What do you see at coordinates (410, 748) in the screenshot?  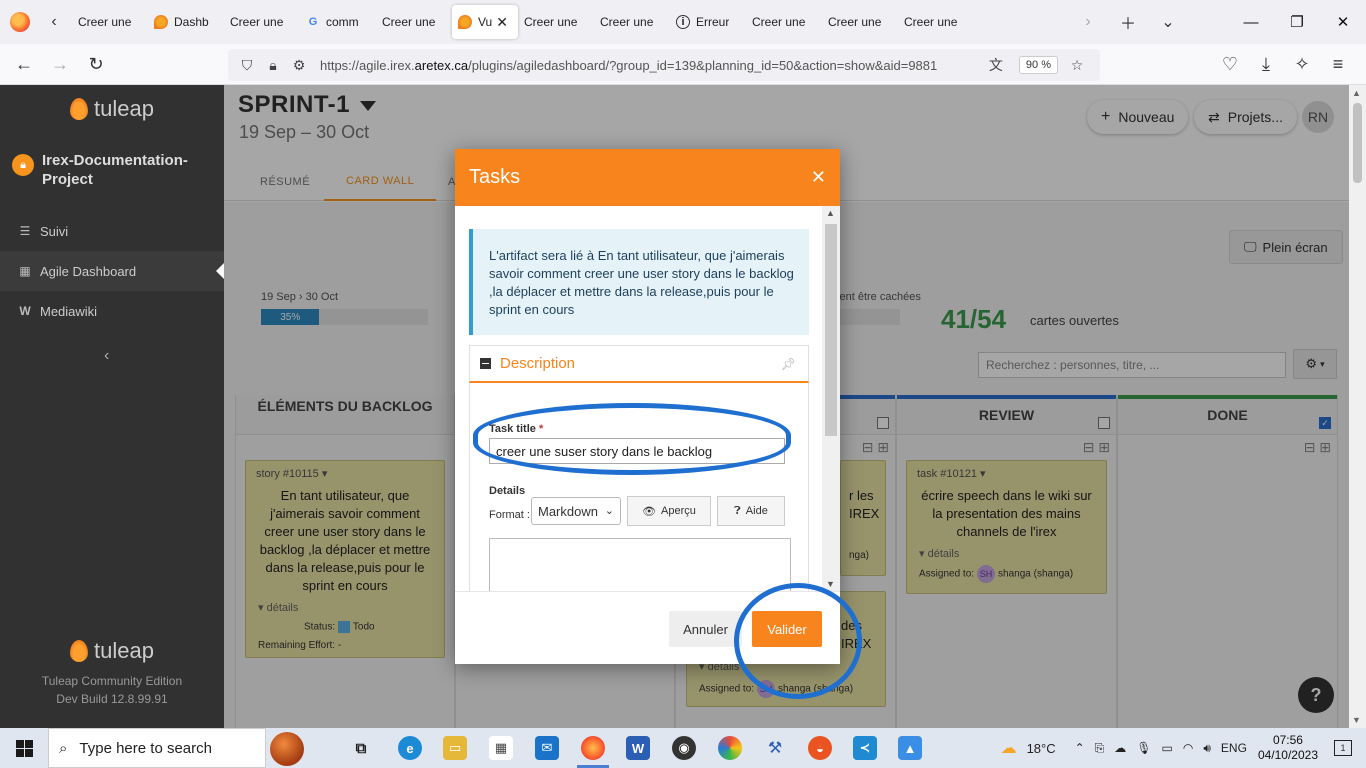 I see `edge-icon: e` at bounding box center [410, 748].